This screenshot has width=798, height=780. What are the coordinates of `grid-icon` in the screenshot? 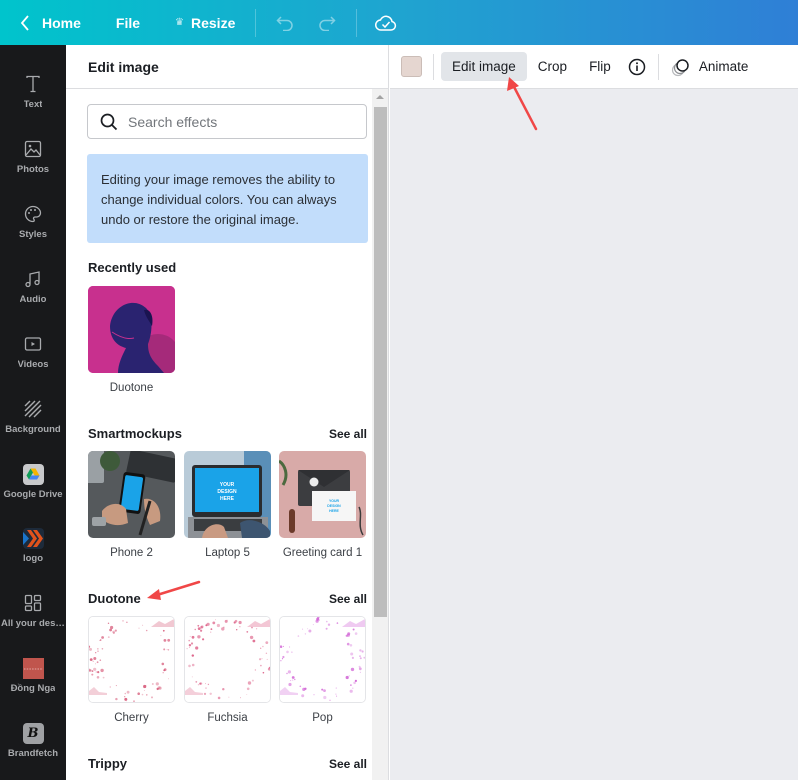 It's located at (33, 603).